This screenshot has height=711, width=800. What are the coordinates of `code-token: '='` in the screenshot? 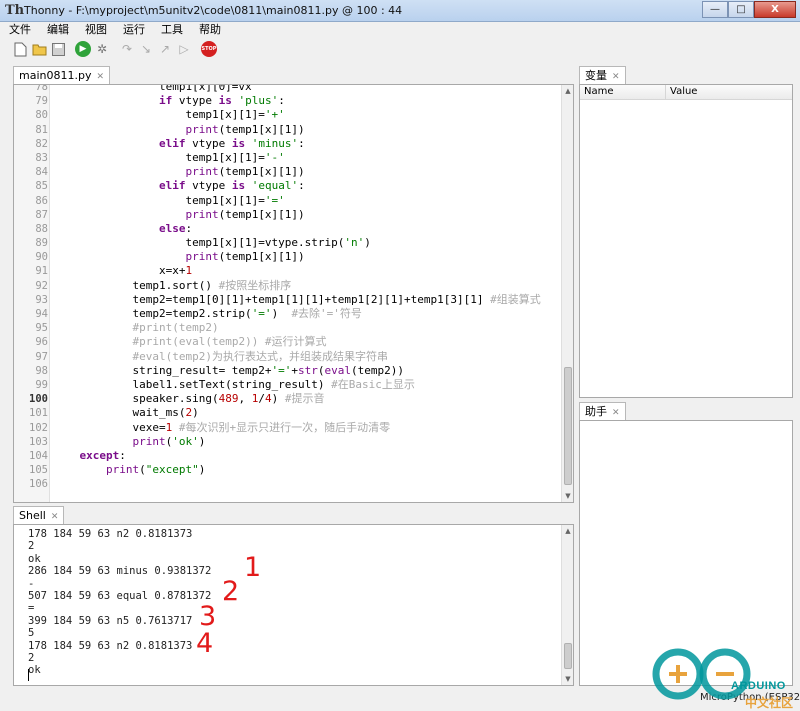 It's located at (281, 370).